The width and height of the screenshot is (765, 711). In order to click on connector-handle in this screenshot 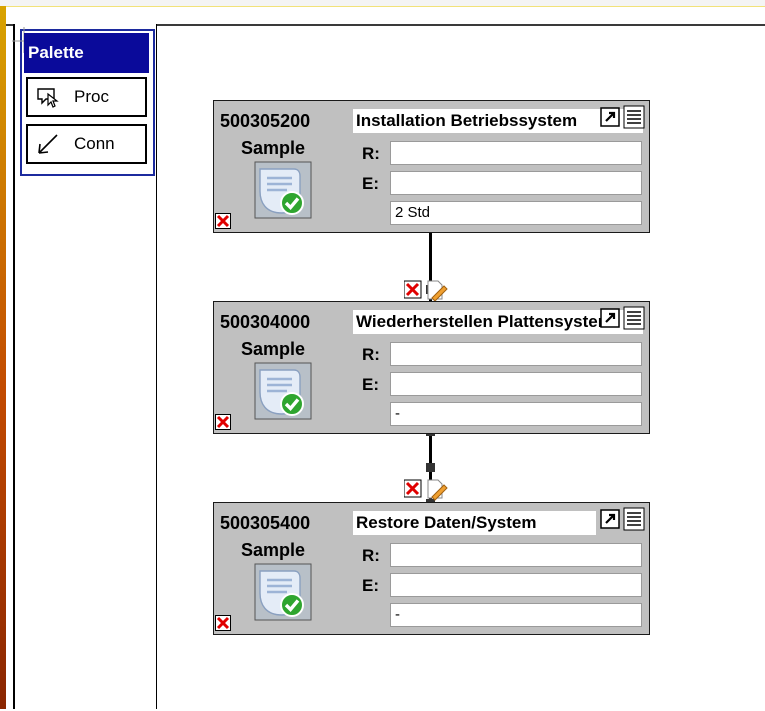, I will do `click(430, 467)`.